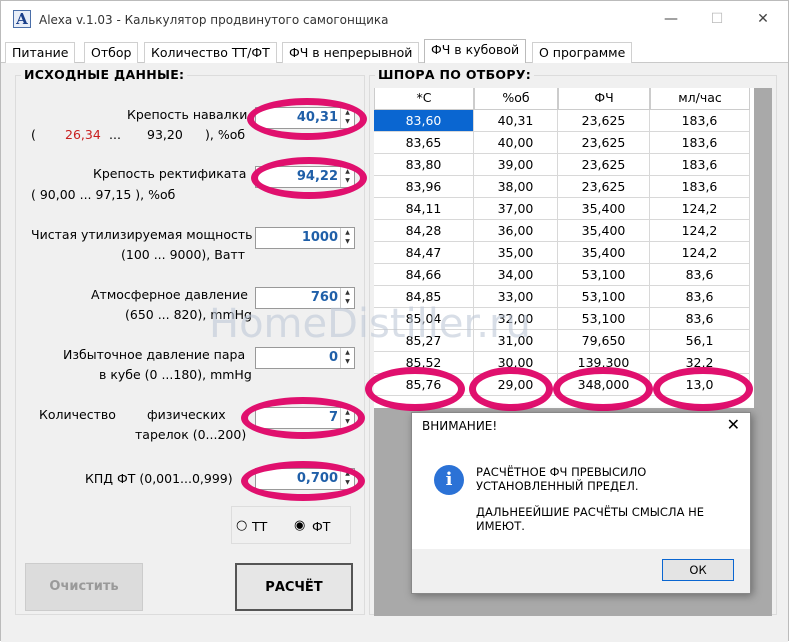 Image resolution: width=789 pixels, height=642 pixels. What do you see at coordinates (460, 426) in the screenshot?
I see `dialog-title: ВНИМАНИЕ!` at bounding box center [460, 426].